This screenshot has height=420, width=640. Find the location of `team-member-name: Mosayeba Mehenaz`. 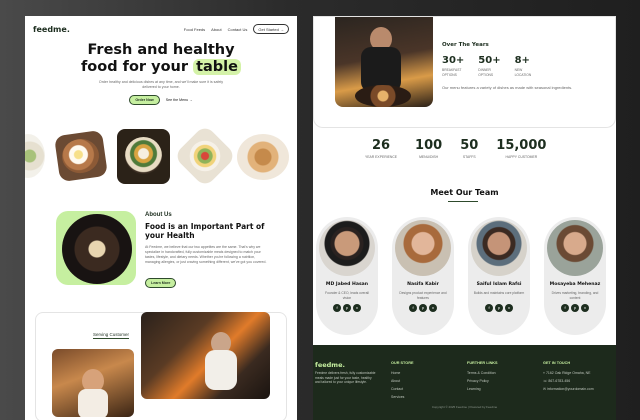

team-member-name: Mosayeba Mehenaz is located at coordinates (575, 284).